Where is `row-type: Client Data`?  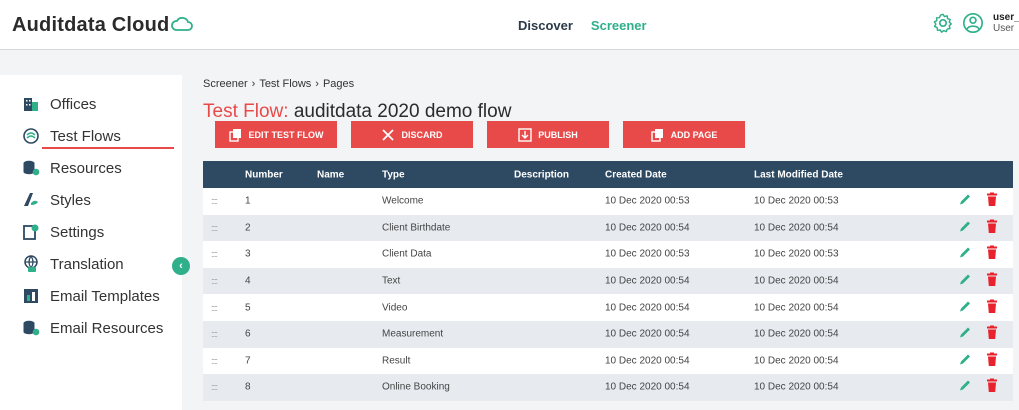 row-type: Client Data is located at coordinates (407, 254).